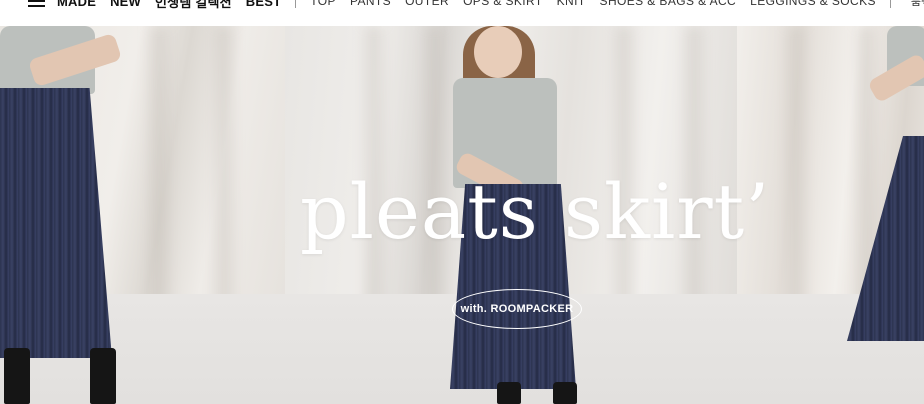  What do you see at coordinates (193, 5) in the screenshot?
I see `nav-item-collection: 인생템 컬렉션` at bounding box center [193, 5].